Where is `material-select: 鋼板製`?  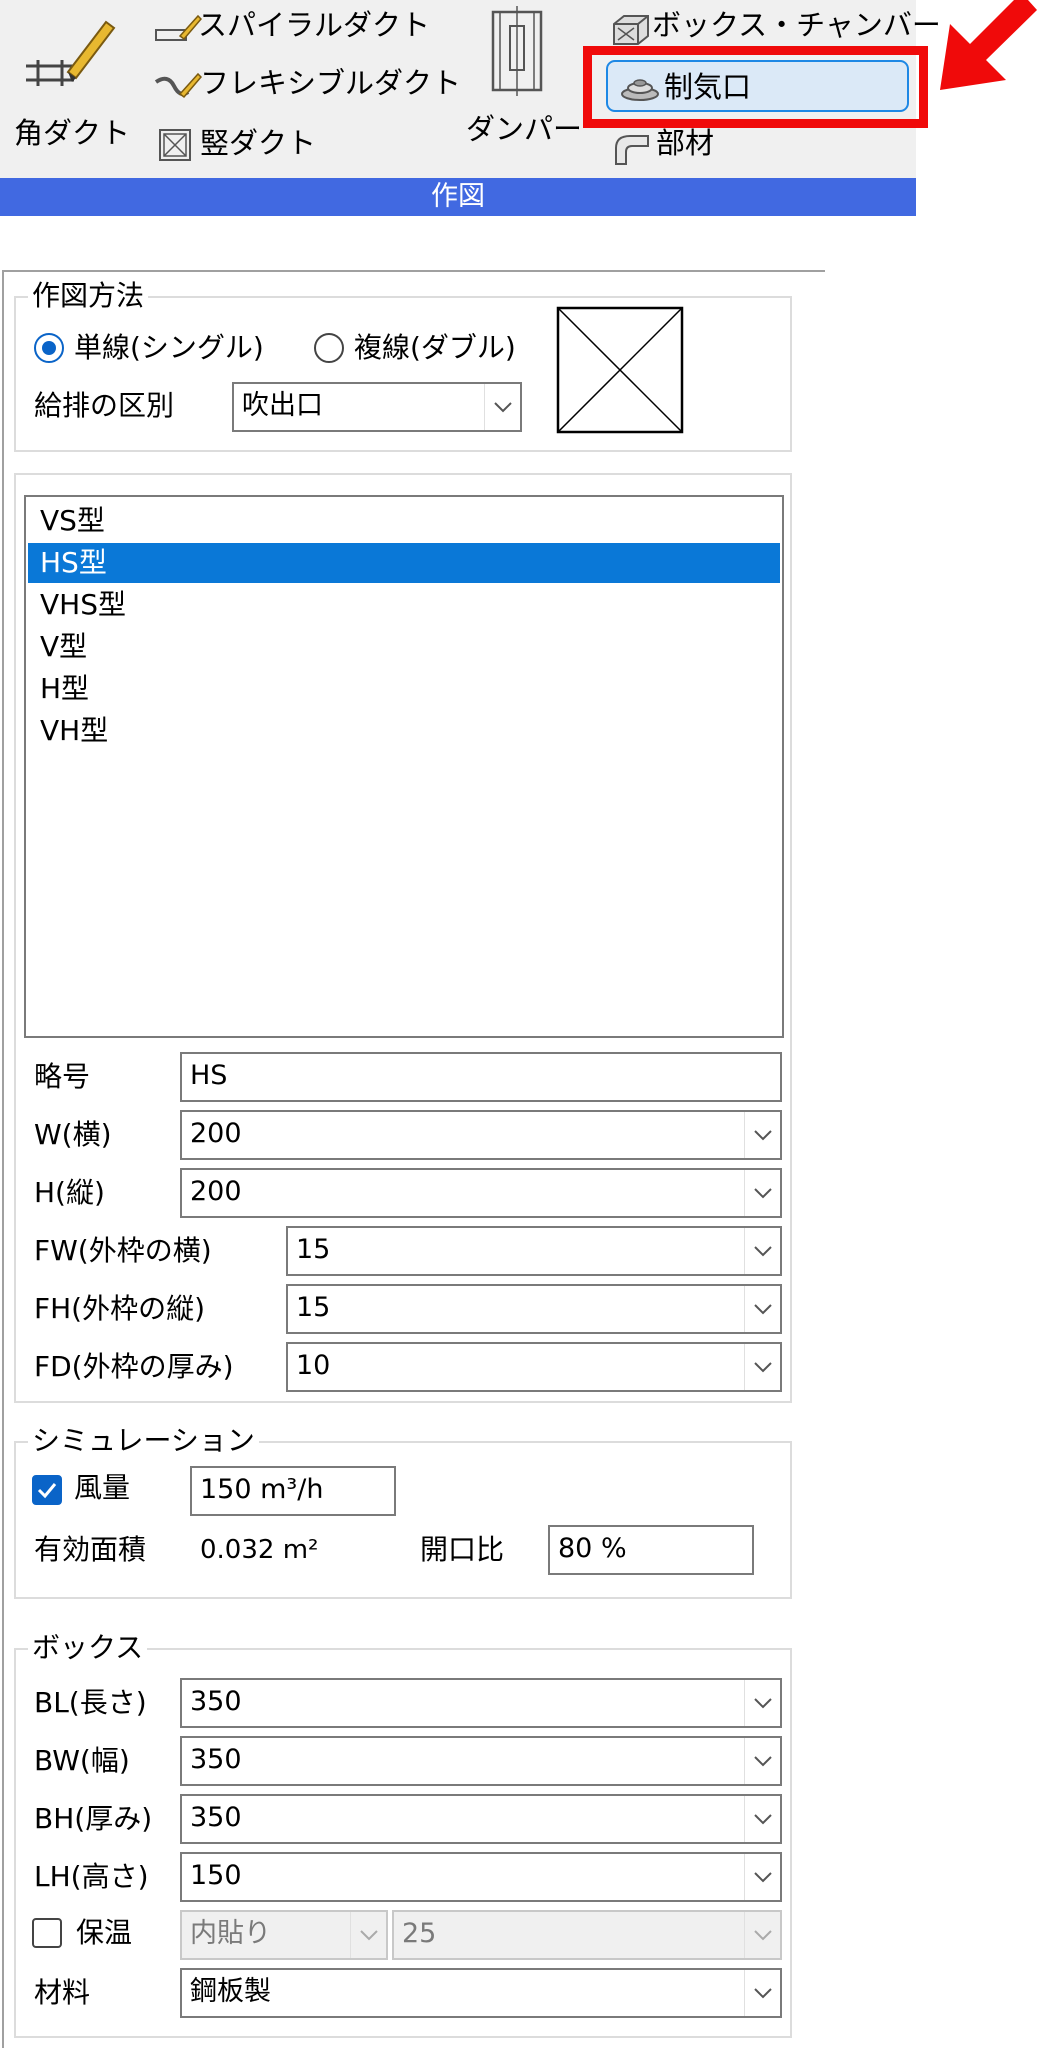 material-select: 鋼板製 is located at coordinates (481, 1993).